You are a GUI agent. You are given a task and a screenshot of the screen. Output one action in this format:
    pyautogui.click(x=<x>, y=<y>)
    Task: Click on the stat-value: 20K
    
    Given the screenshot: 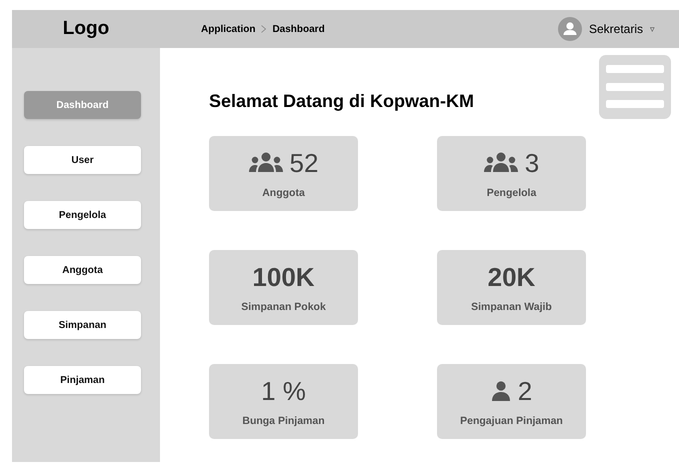 What is the action you would take?
    pyautogui.click(x=512, y=277)
    